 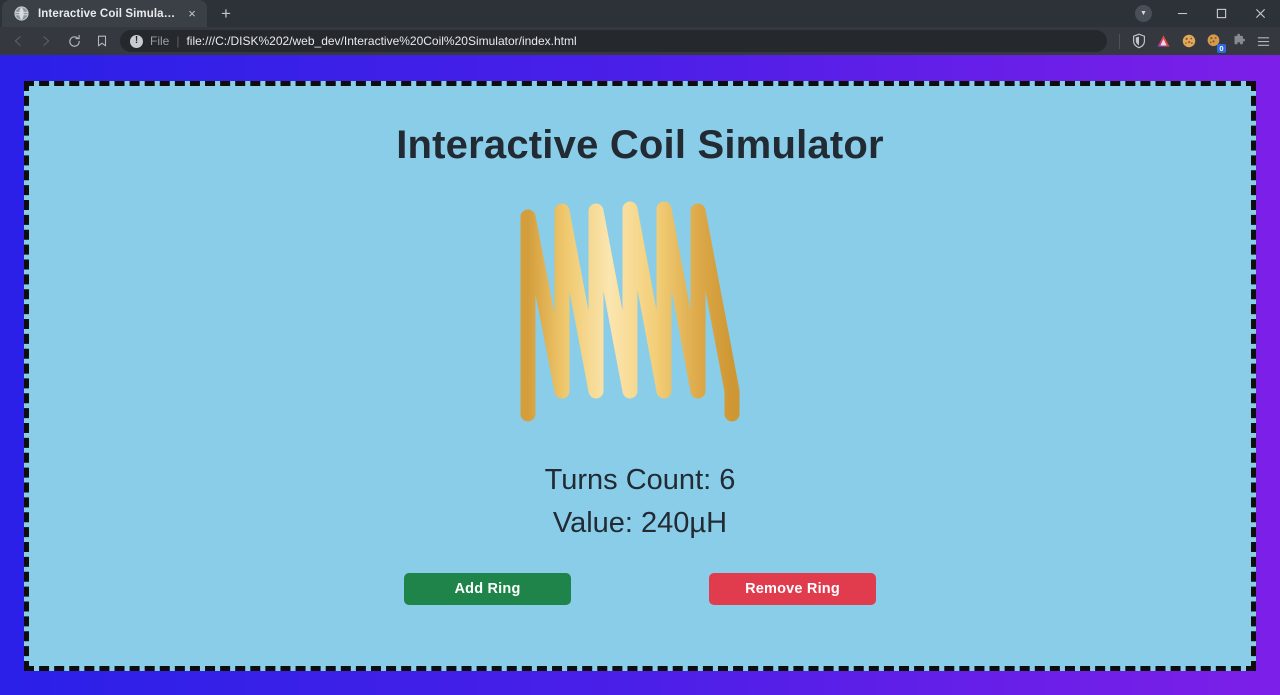 I want to click on maximize-button, so click(x=1221, y=13).